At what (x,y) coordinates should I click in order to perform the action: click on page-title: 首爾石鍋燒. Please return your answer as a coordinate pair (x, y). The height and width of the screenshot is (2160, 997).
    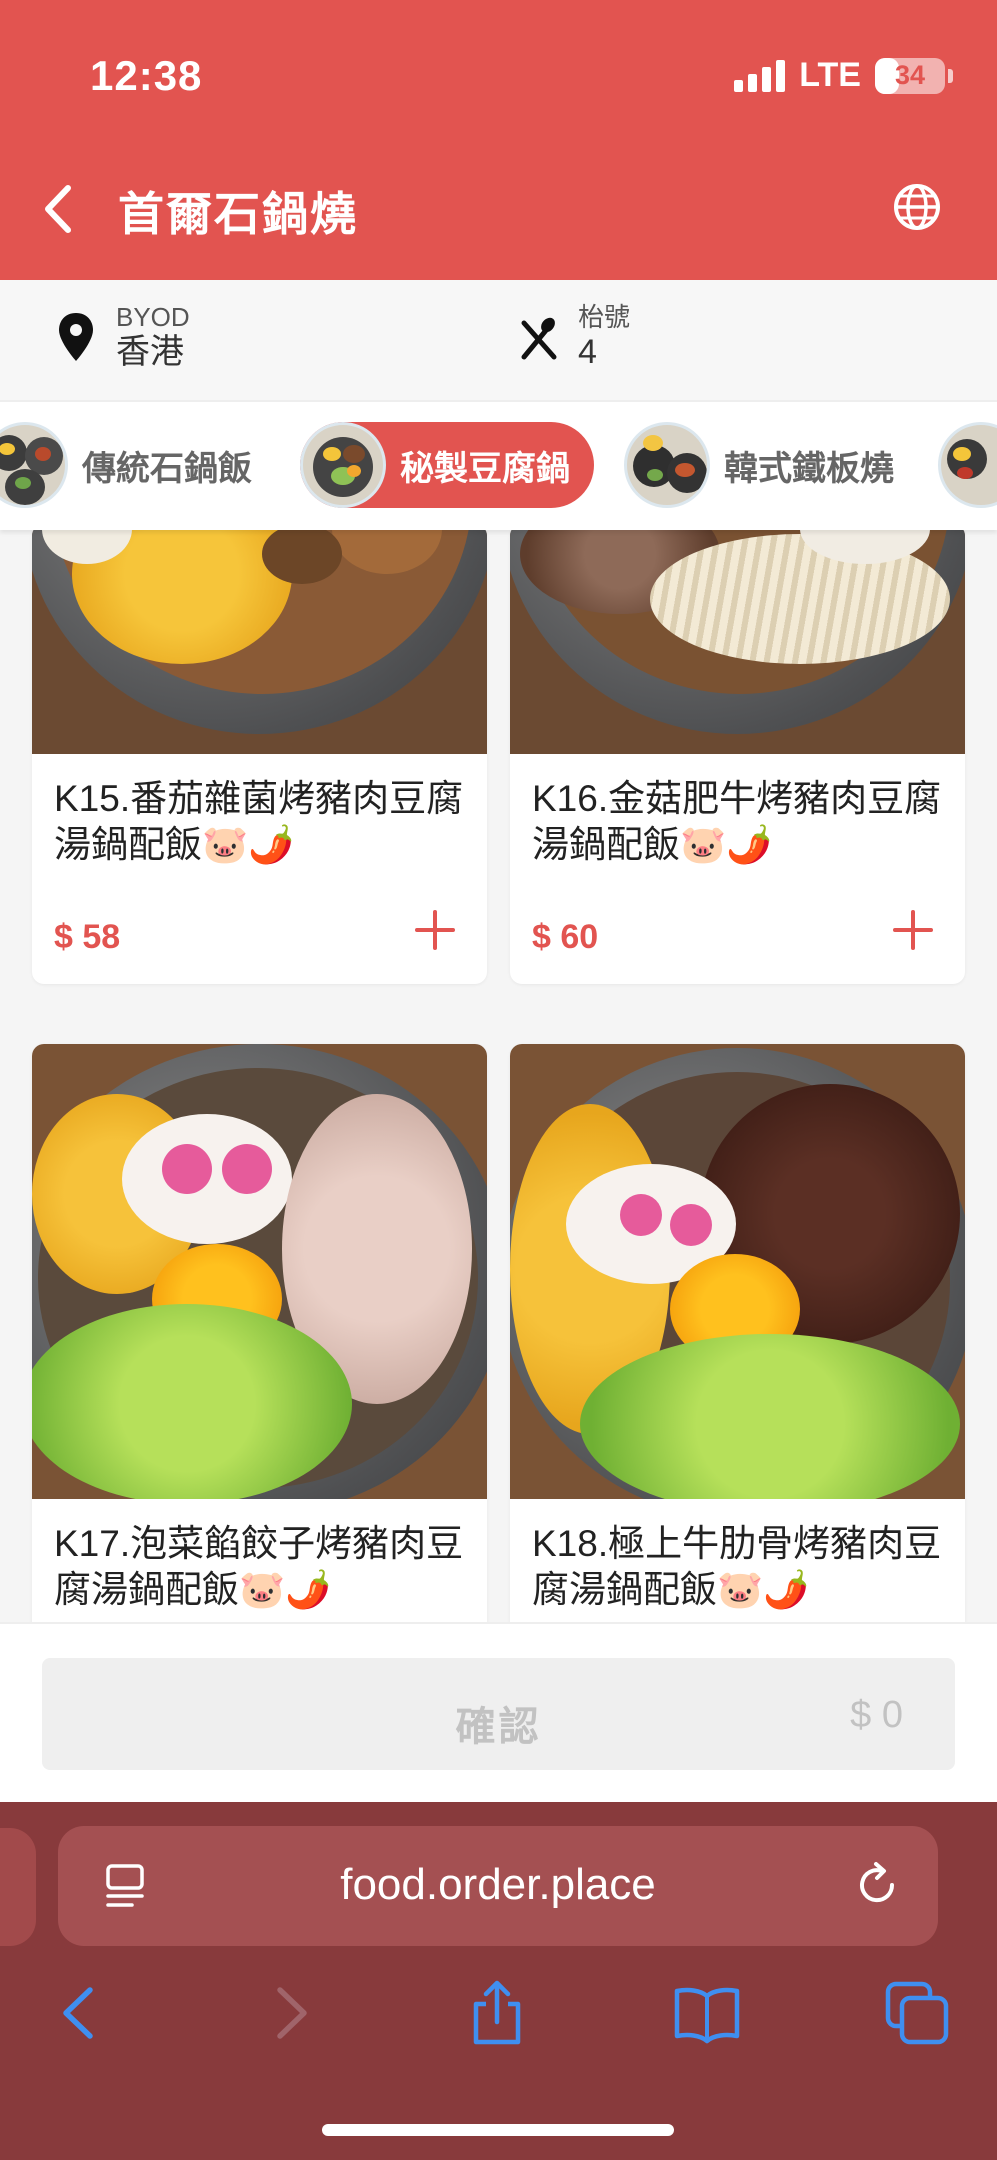
    Looking at the image, I should click on (238, 214).